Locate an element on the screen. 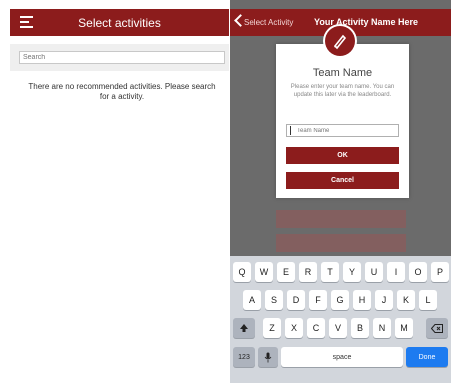 Image resolution: width=451 pixels, height=383 pixels. search-bar is located at coordinates (119, 57).